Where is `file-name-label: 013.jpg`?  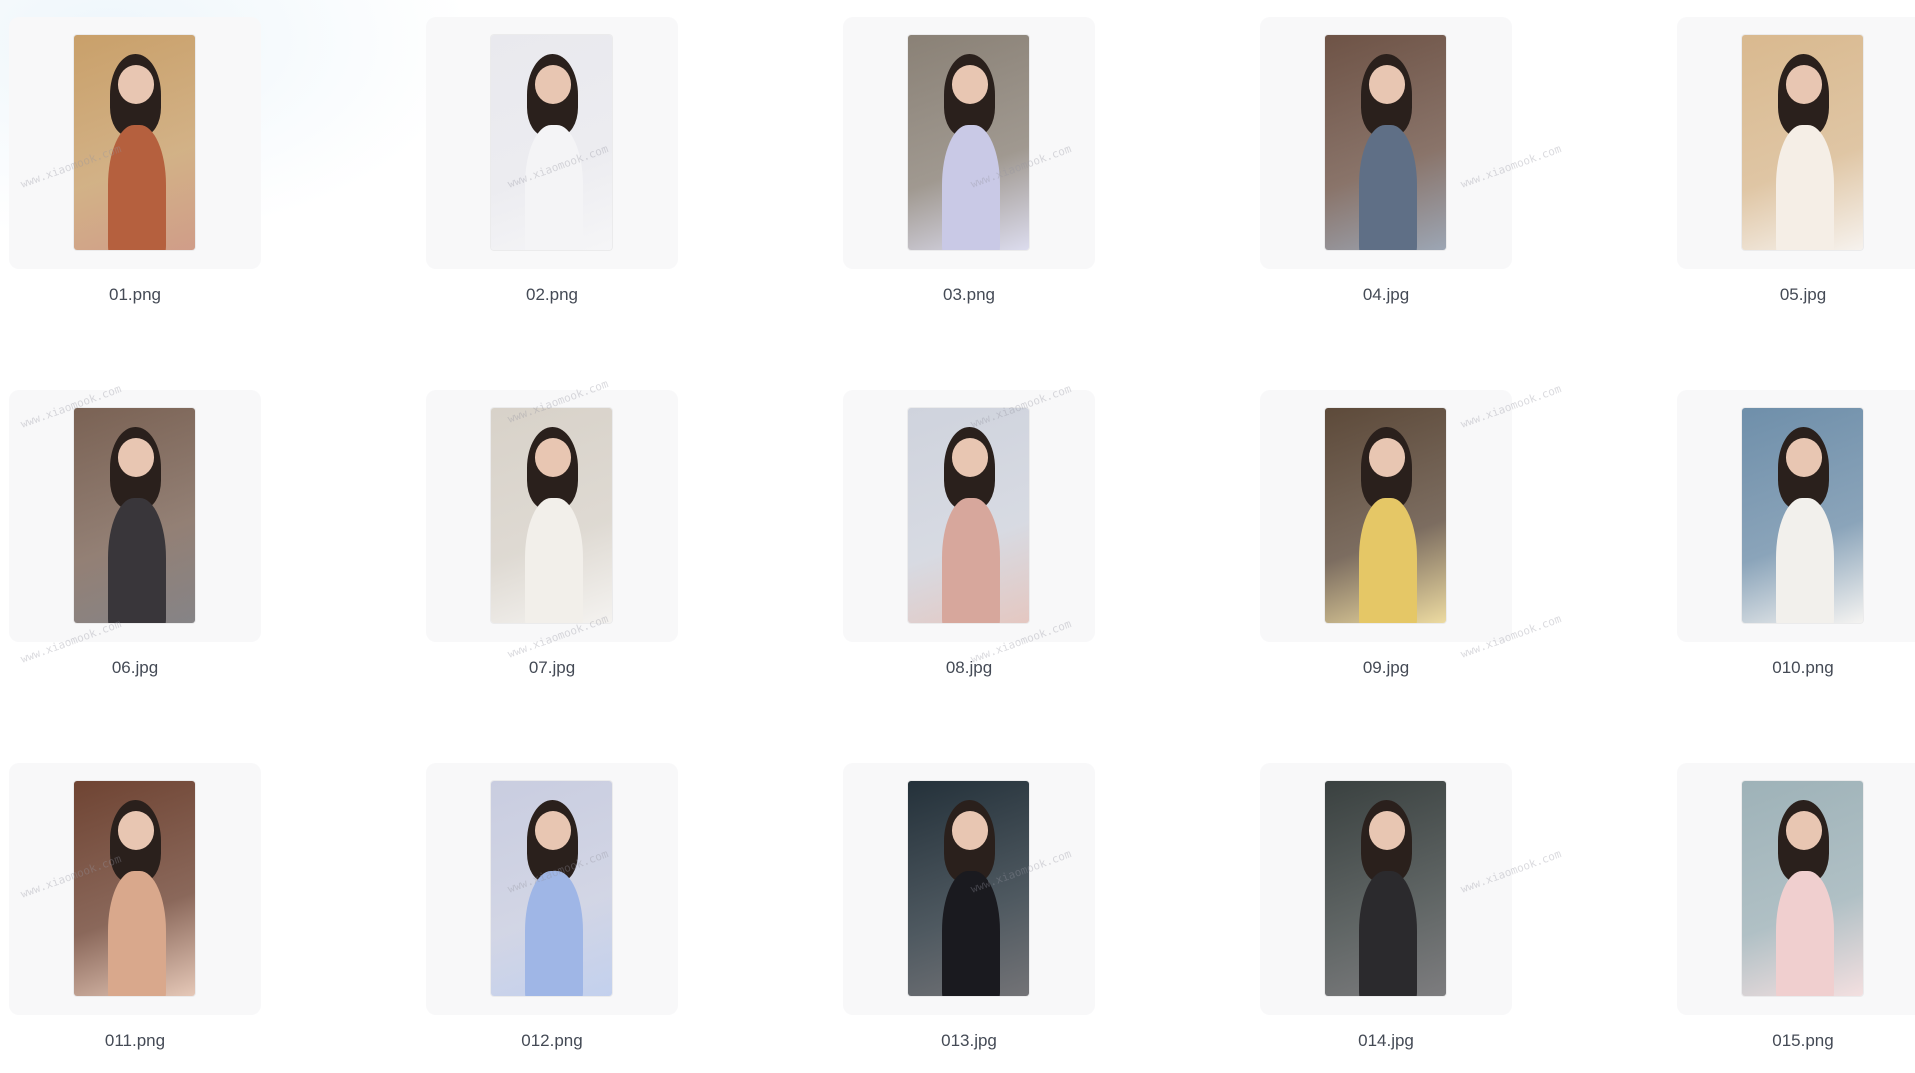
file-name-label: 013.jpg is located at coordinates (969, 1041).